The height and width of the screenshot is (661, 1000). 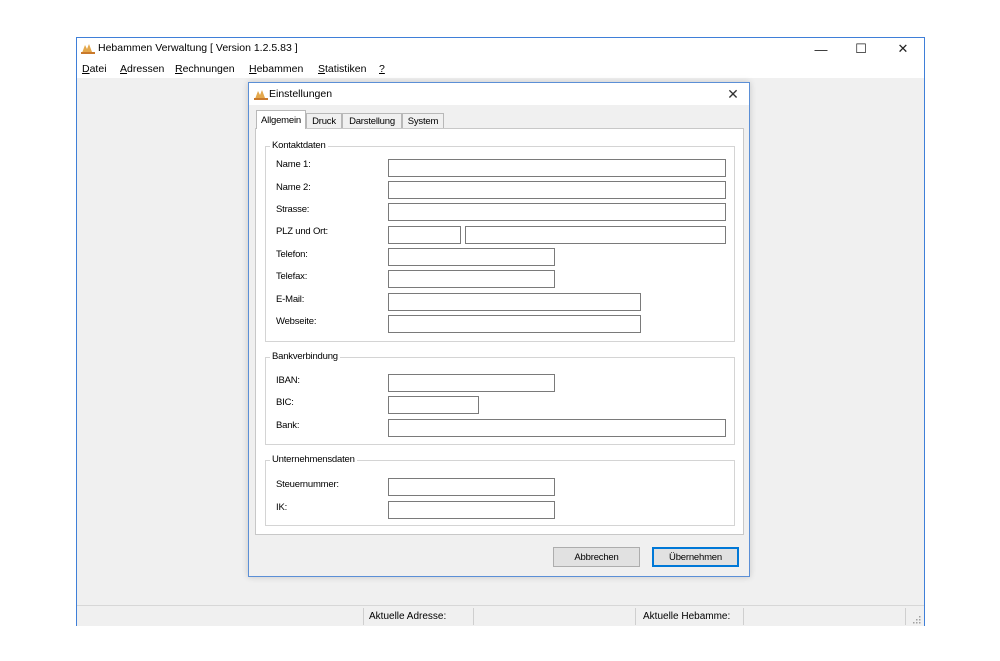 I want to click on label-name1: Name 1:, so click(x=293, y=164).